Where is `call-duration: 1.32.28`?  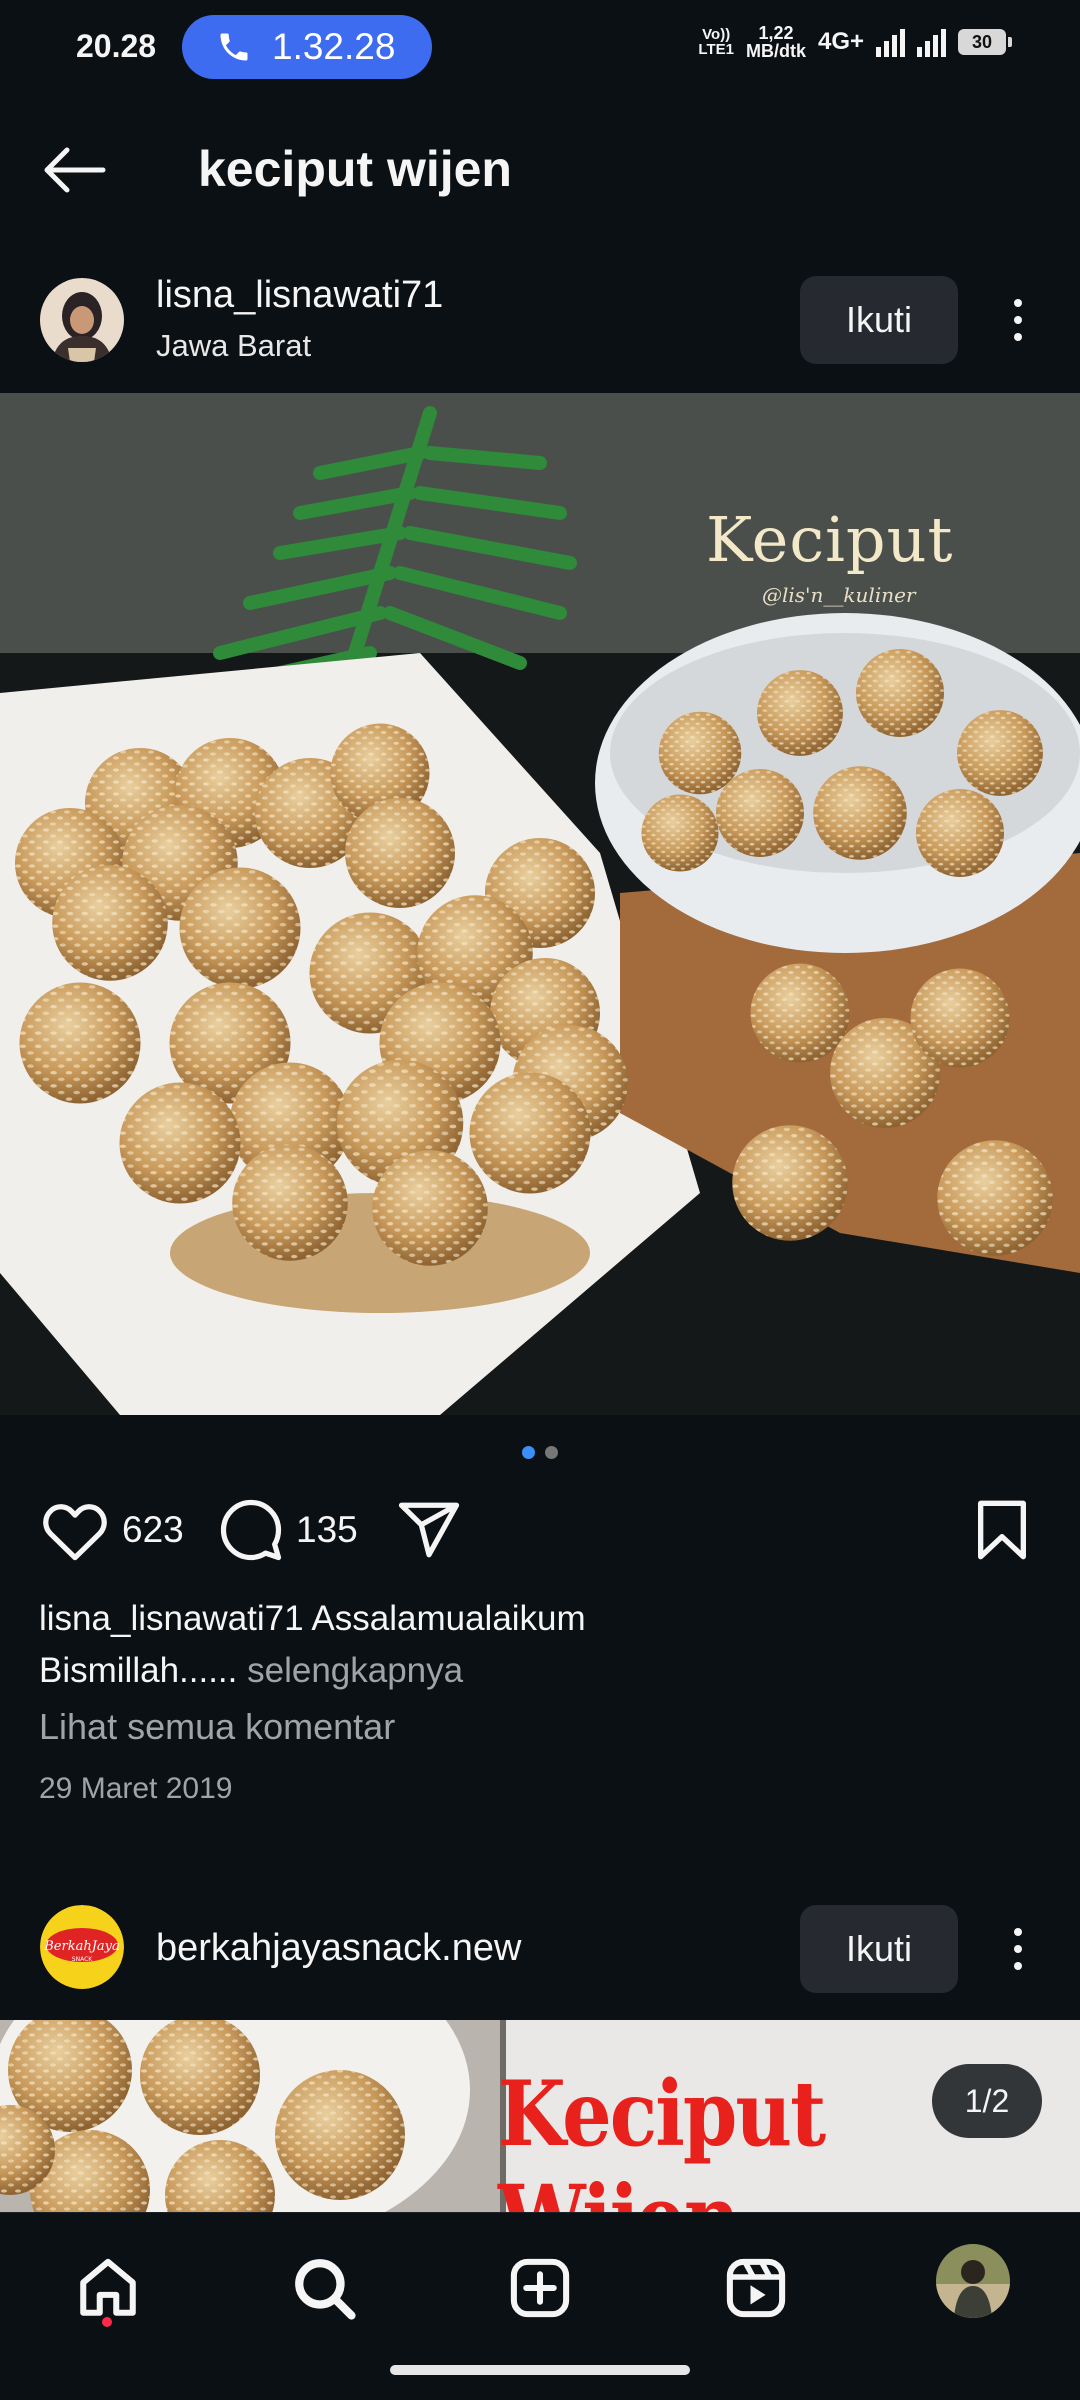
call-duration: 1.32.28 is located at coordinates (334, 46).